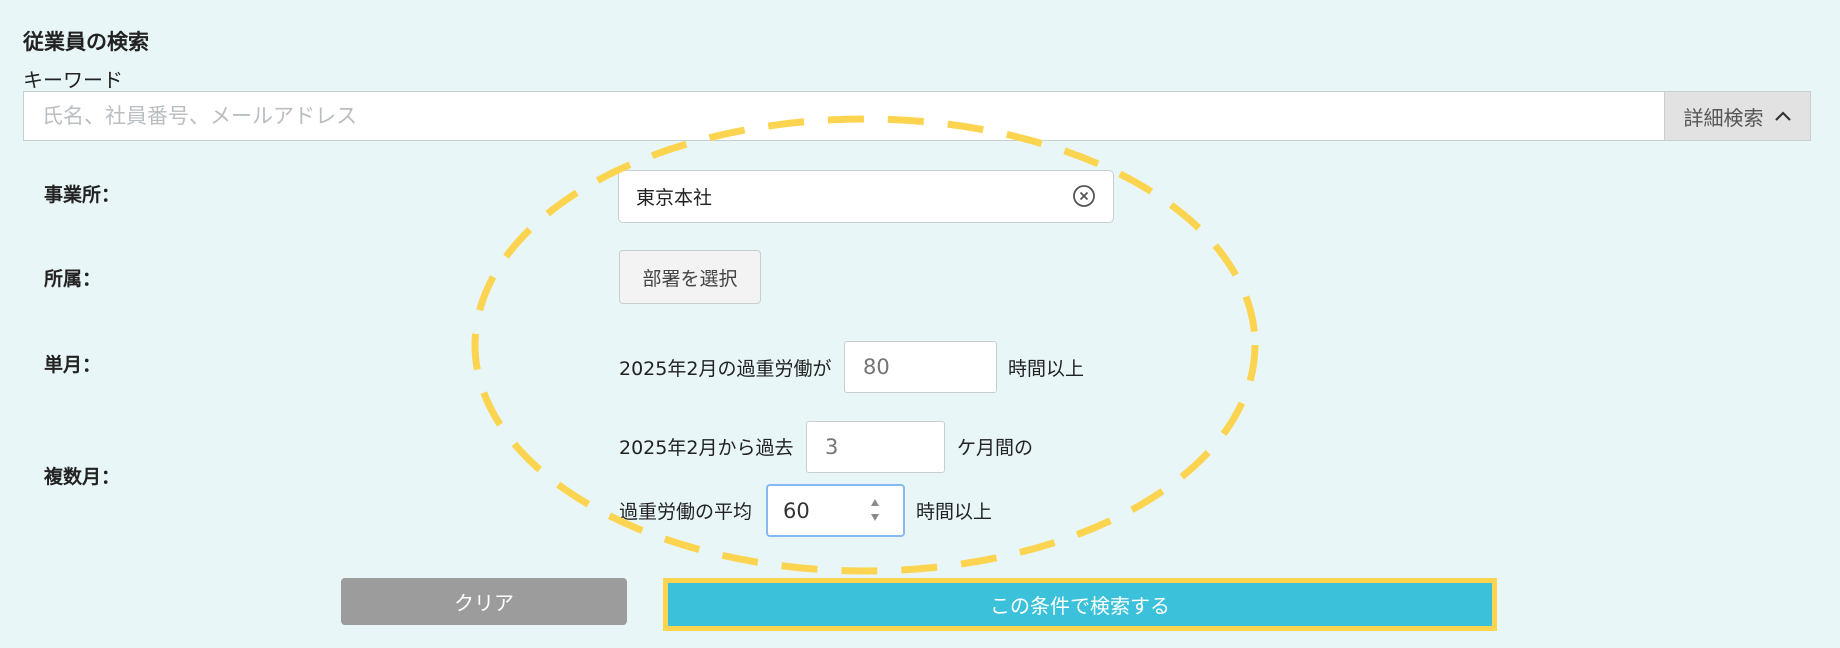 The height and width of the screenshot is (648, 1840). Describe the element at coordinates (686, 512) in the screenshot. I see `multi-month-average-prefix: 過重労働の平均` at that location.